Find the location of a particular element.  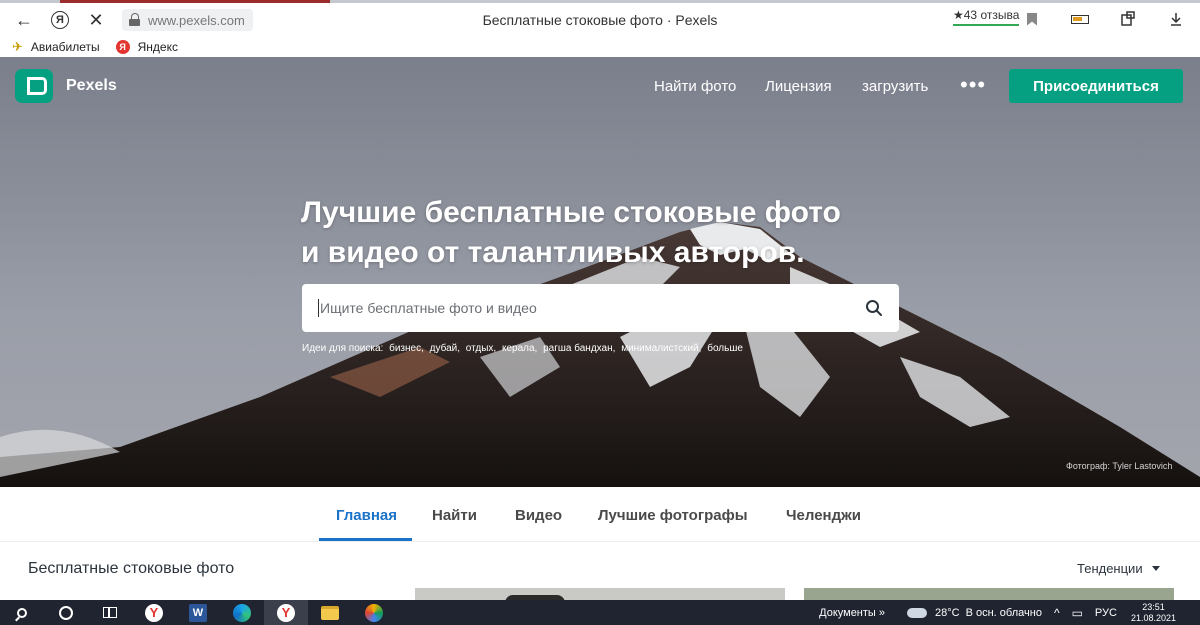

ideas-label: Идеи для поиска: is located at coordinates (343, 348).